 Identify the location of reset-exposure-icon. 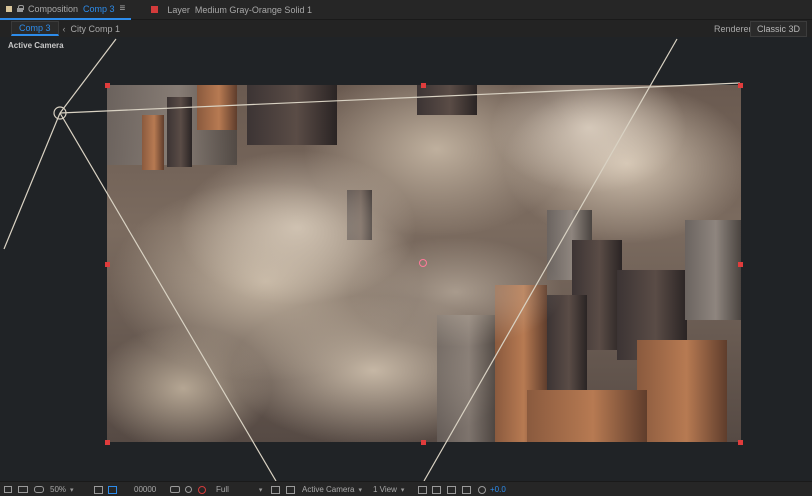
(482, 489).